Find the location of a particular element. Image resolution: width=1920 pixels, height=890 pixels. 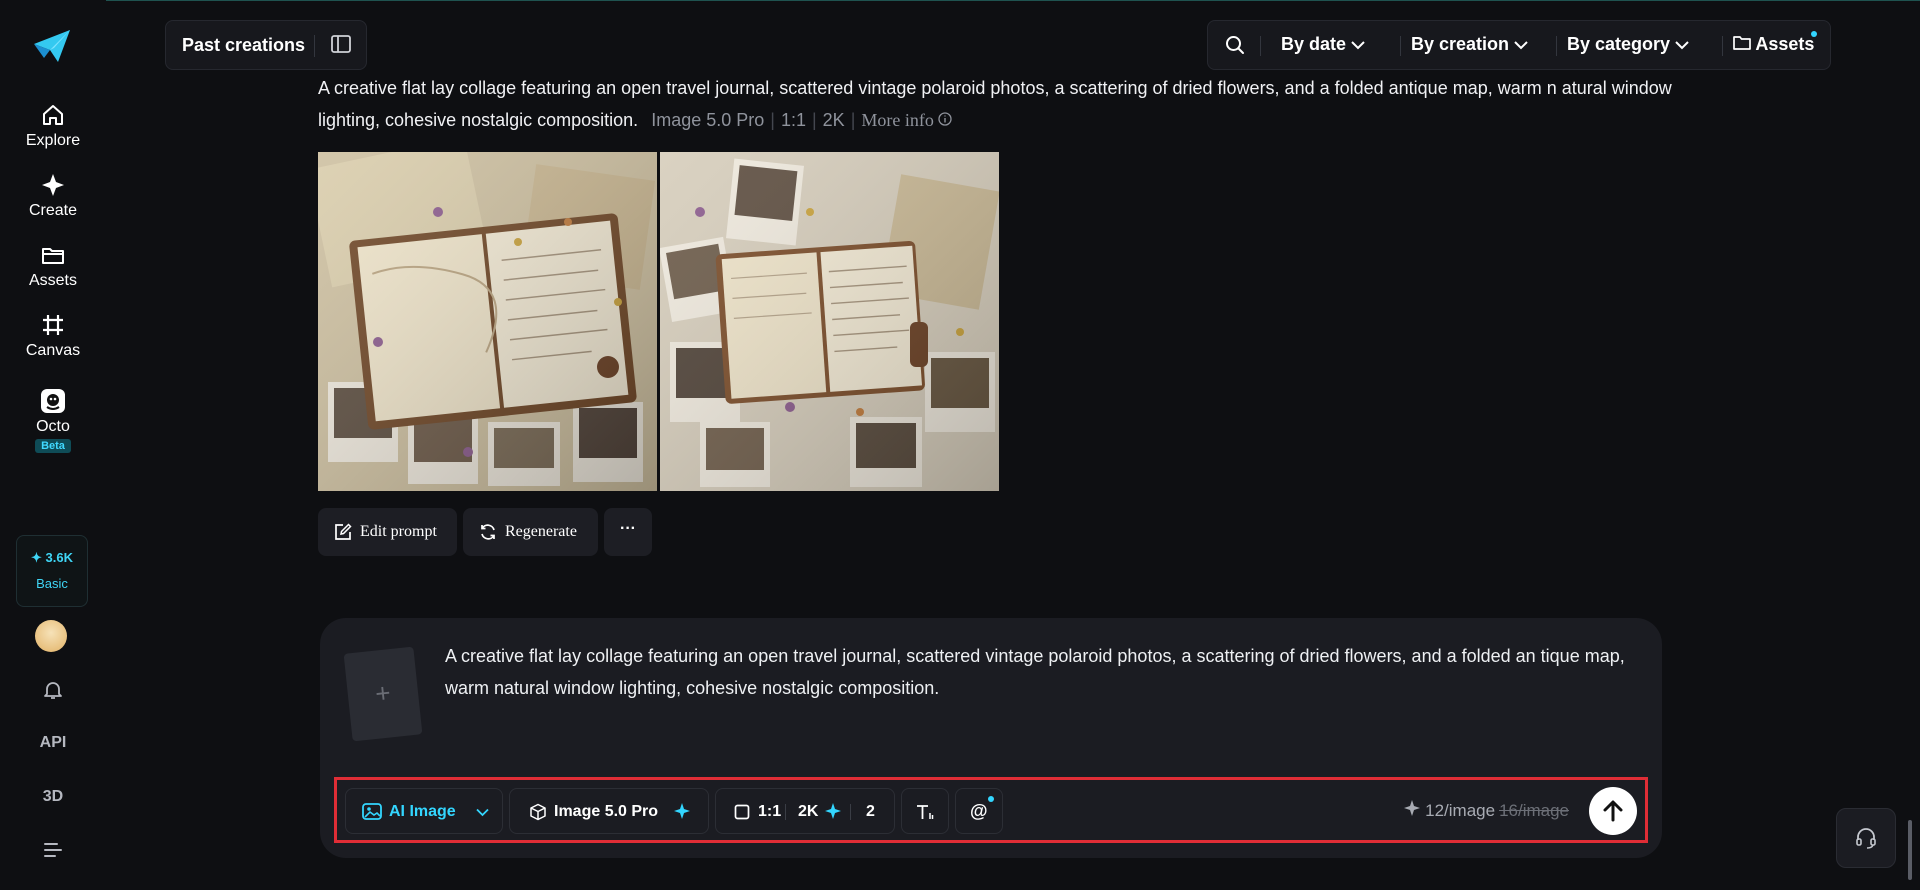

past-creations-bar: Past creations is located at coordinates (266, 45).